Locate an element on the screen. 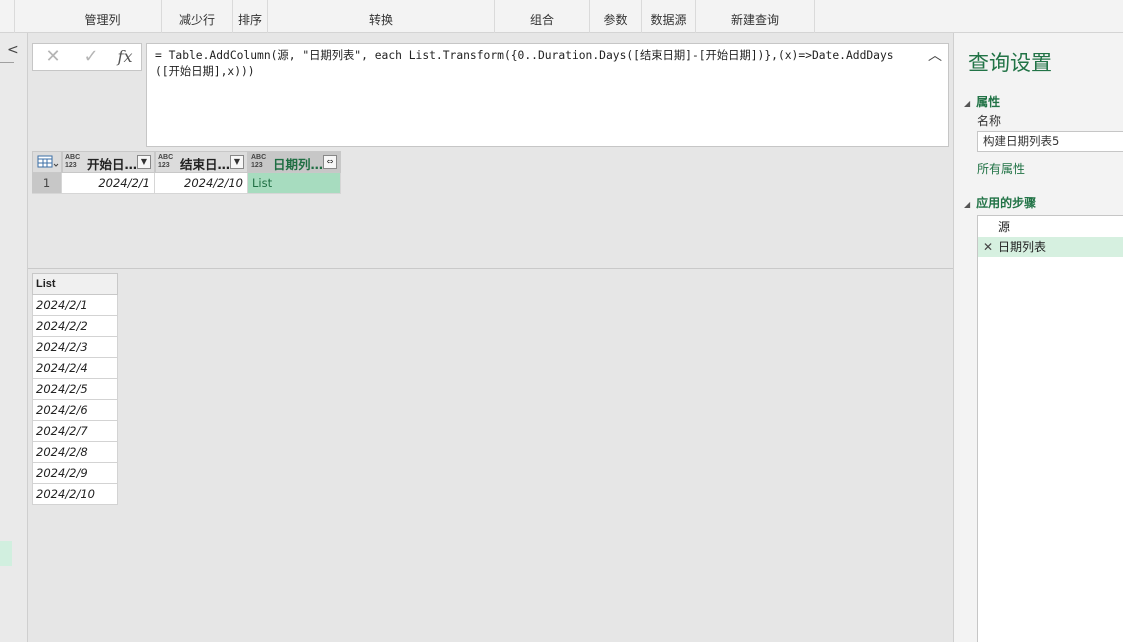  ribbon: 管理列 减少行 排序 转换 组合 参数 数据源 新建查询 is located at coordinates (561, 16).